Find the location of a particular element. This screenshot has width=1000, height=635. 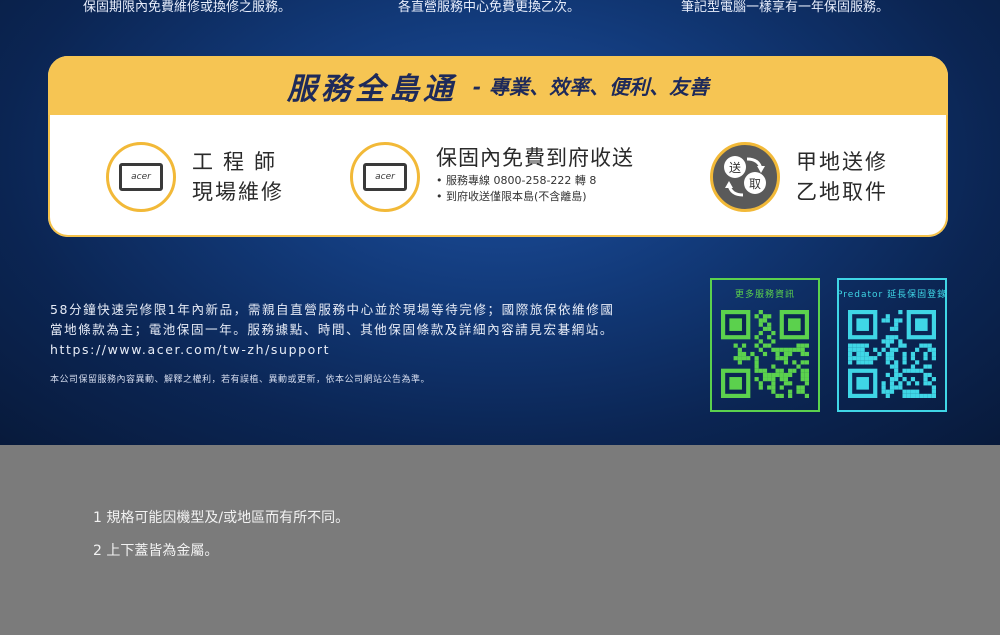

disclaimer: 本公司保留服務內容異動、解釋之權利，若有誤植、異動或更新，依本公司網站公告為準。 is located at coordinates (240, 380).